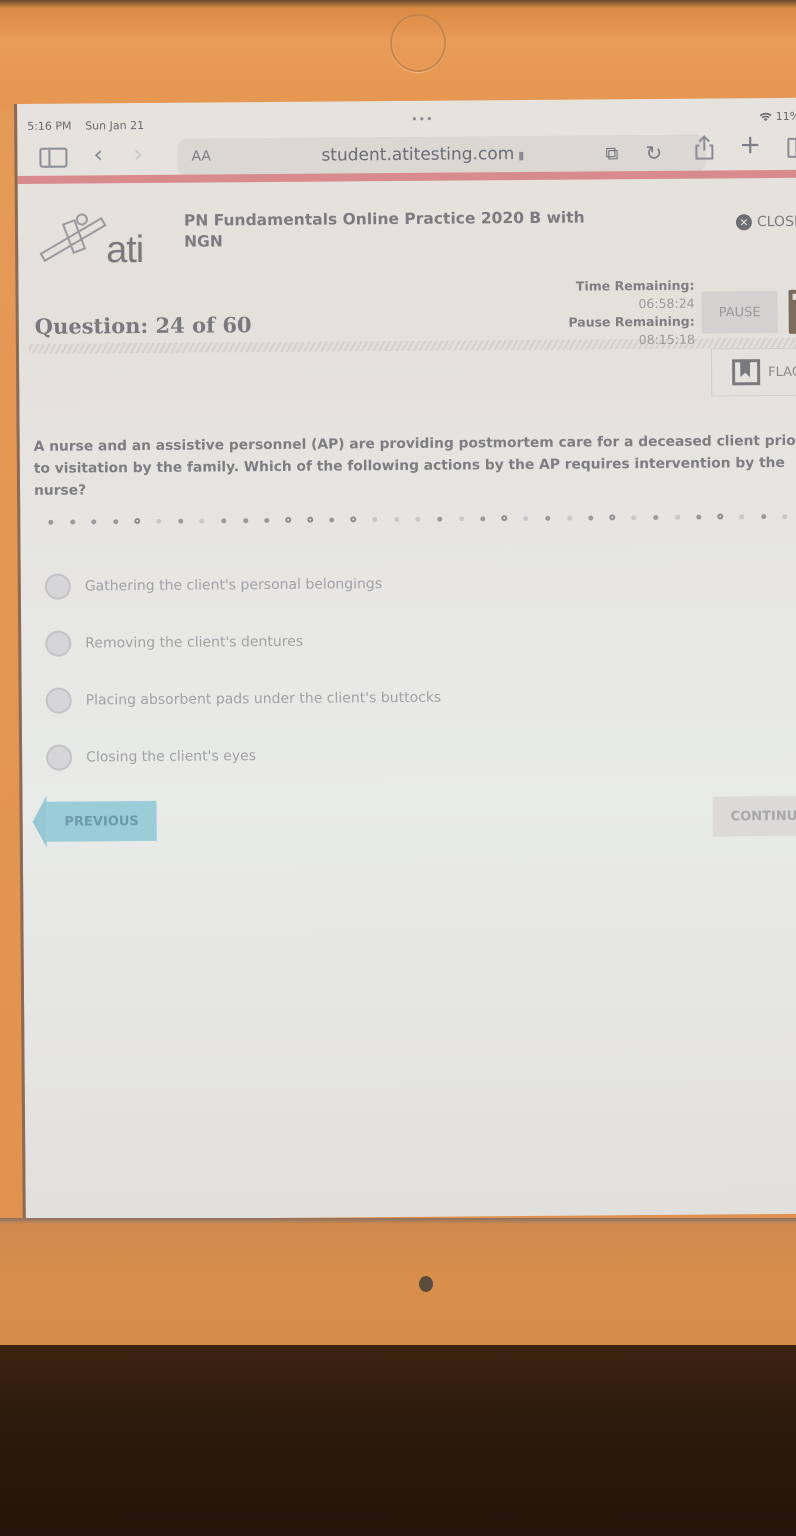 The width and height of the screenshot is (796, 1536). Describe the element at coordinates (418, 155) in the screenshot. I see `url-value: student.atitesting.com` at that location.